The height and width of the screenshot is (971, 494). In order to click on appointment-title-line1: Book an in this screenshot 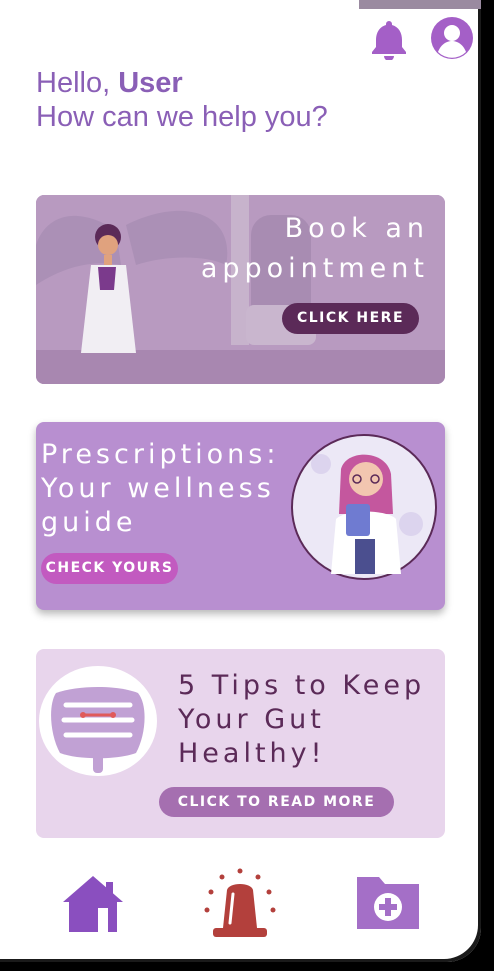, I will do `click(356, 228)`.